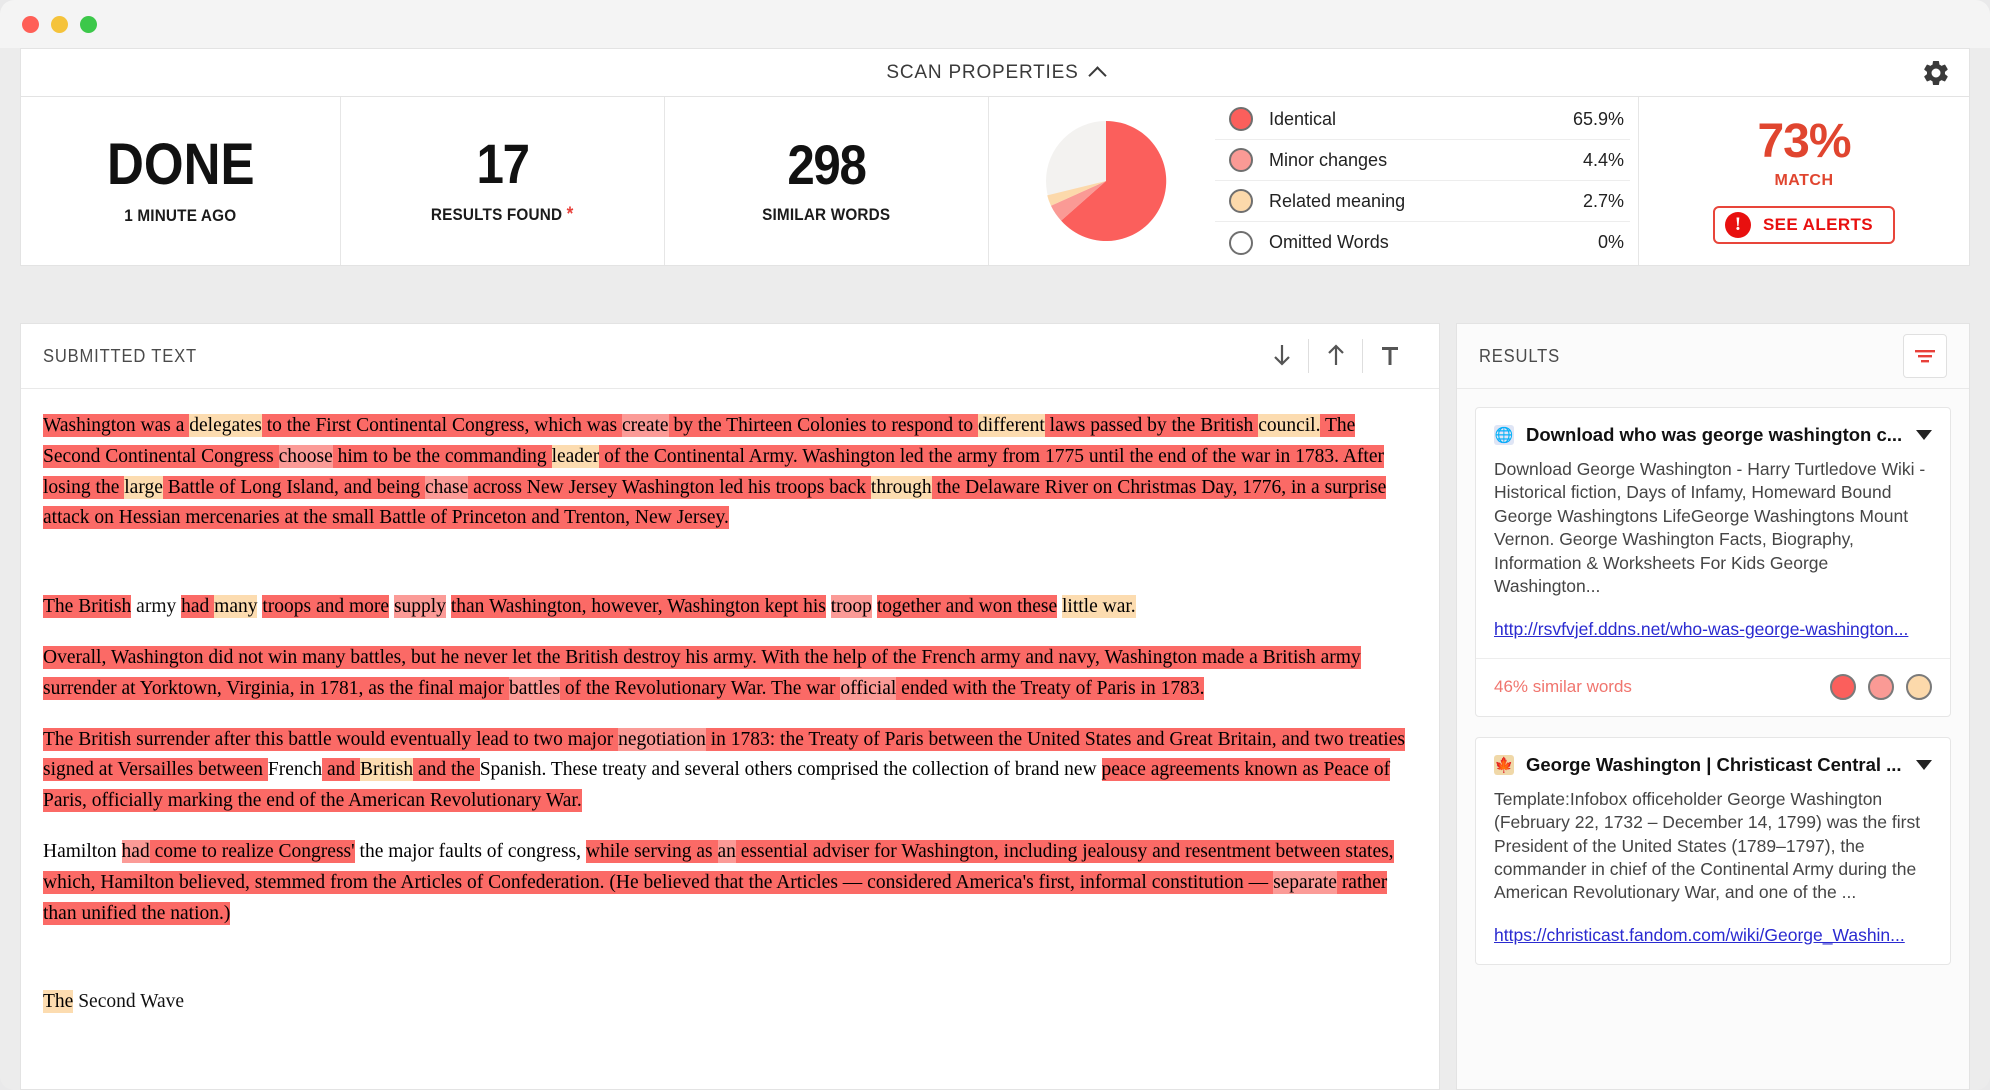 This screenshot has height=1090, width=1990. Describe the element at coordinates (1328, 159) in the screenshot. I see `legend-label-minor-changes: Minor changes` at that location.